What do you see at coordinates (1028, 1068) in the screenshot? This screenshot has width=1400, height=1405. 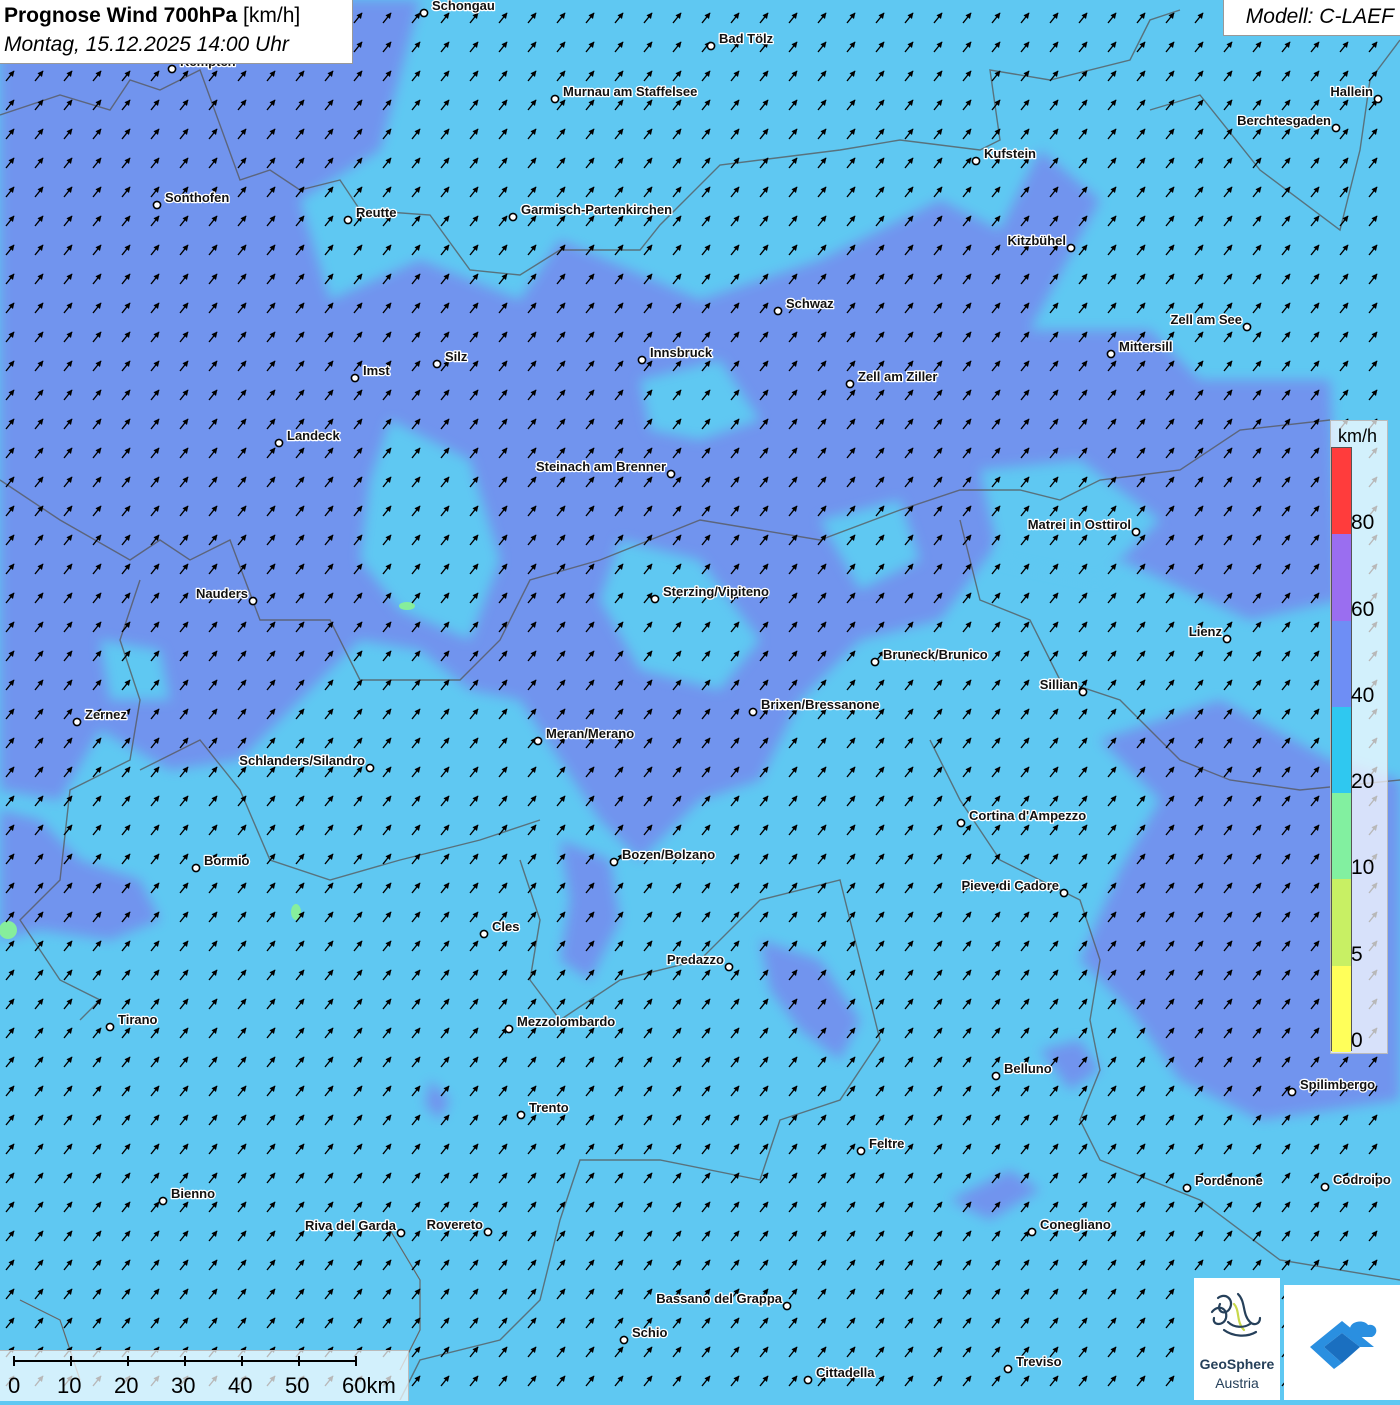 I see `city-label: Belluno` at bounding box center [1028, 1068].